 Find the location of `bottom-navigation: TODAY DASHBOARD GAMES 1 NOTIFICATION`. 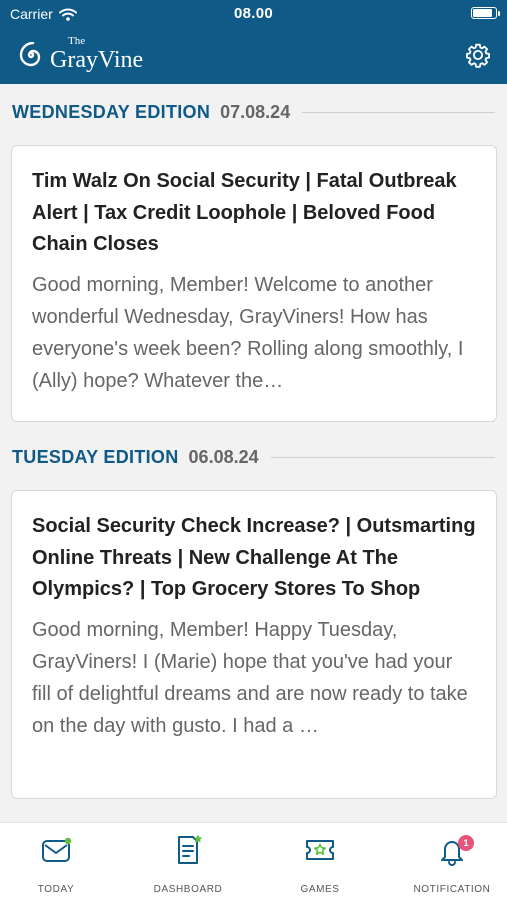

bottom-navigation: TODAY DASHBOARD GAMES 1 NOTIFICATION is located at coordinates (253, 861).